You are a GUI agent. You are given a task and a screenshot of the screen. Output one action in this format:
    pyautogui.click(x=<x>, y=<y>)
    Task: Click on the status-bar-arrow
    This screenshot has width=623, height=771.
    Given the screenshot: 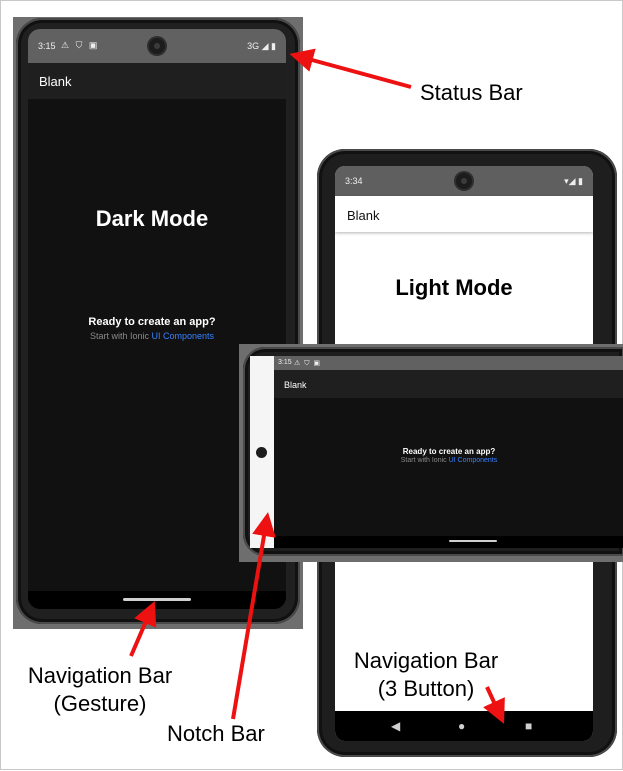 What is the action you would take?
    pyautogui.click(x=350, y=68)
    